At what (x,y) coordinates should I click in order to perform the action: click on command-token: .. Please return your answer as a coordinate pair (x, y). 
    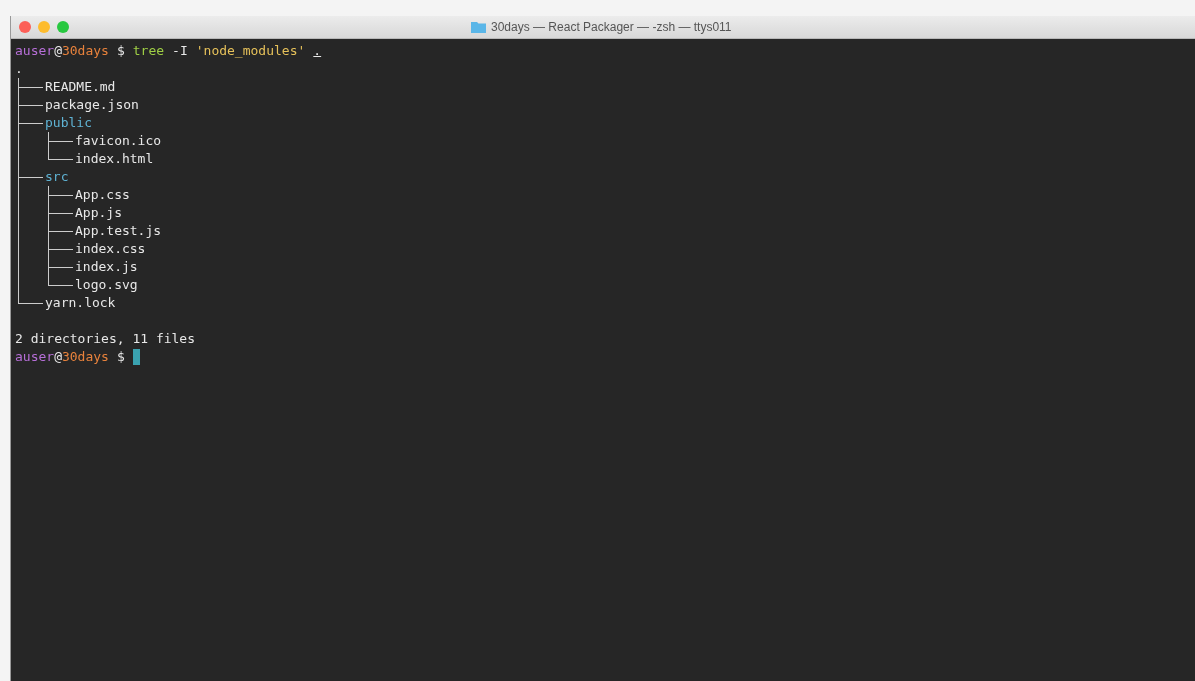
    Looking at the image, I should click on (317, 51).